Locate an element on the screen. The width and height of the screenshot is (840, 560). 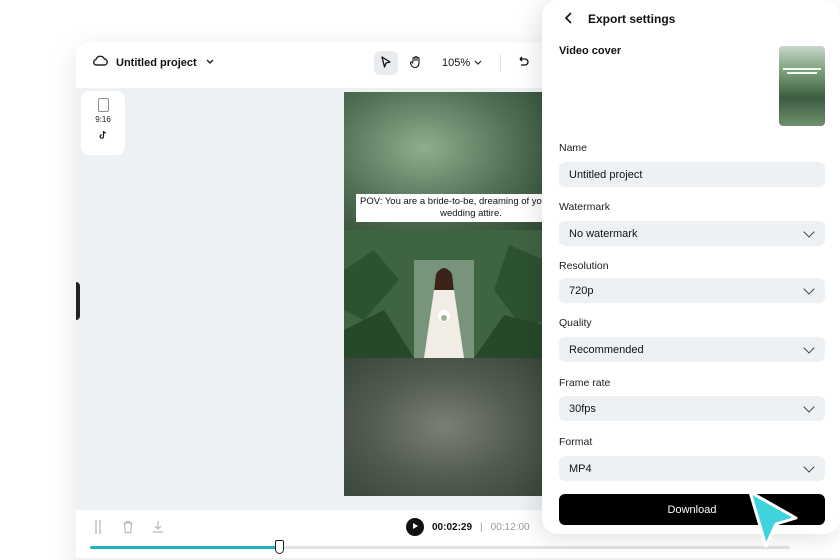
toolbar-divider is located at coordinates (501, 63).